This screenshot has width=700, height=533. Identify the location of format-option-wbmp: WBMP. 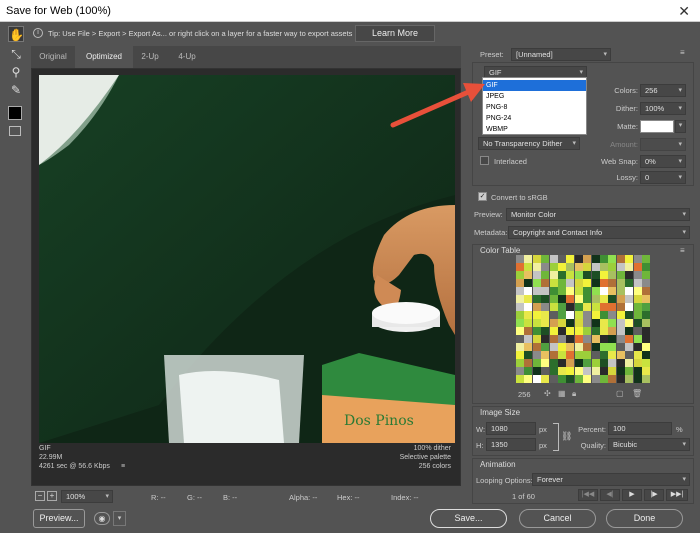
(534, 129).